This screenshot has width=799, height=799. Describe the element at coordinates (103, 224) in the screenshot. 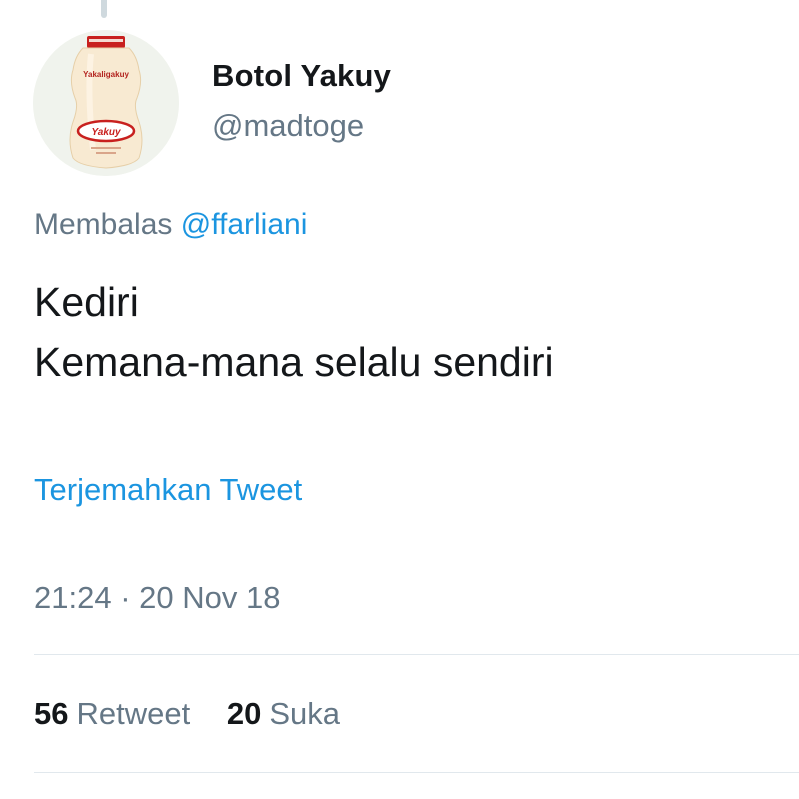

I see `reply-prefix: Membalas` at that location.